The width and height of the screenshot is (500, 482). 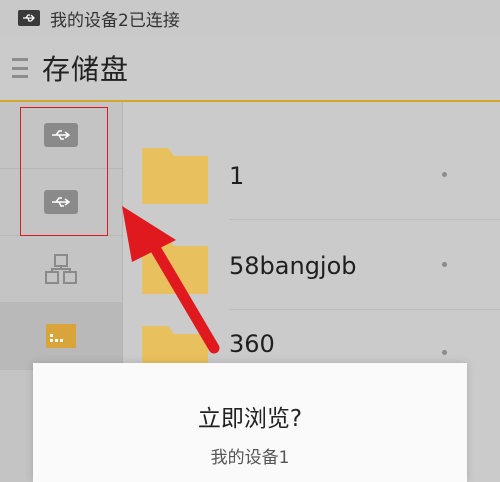 What do you see at coordinates (115, 20) in the screenshot?
I see `status-text: 我的设备2已连接` at bounding box center [115, 20].